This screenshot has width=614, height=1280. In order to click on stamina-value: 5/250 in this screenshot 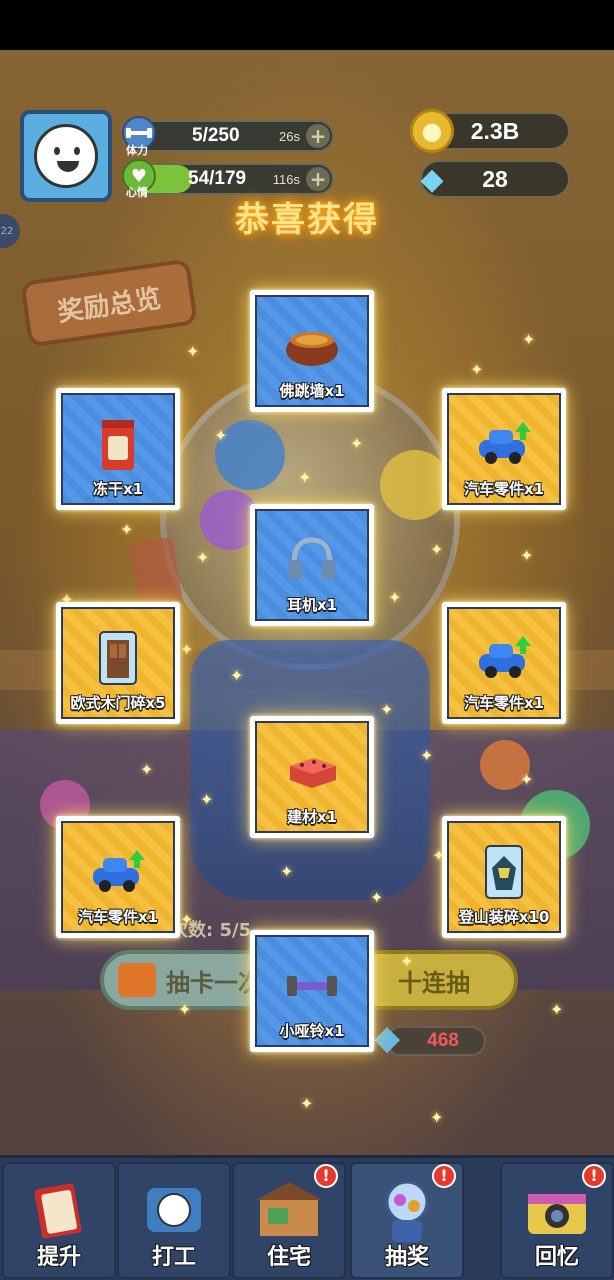, I will do `click(216, 135)`.